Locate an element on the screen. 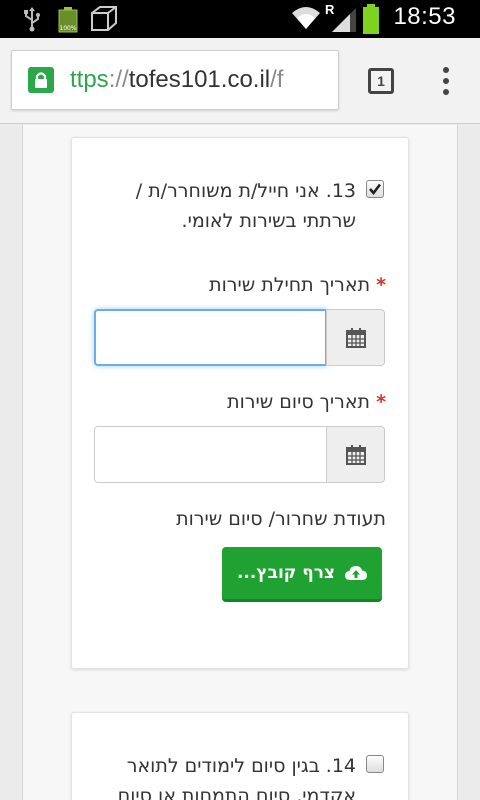  usb-icon is located at coordinates (32, 19).